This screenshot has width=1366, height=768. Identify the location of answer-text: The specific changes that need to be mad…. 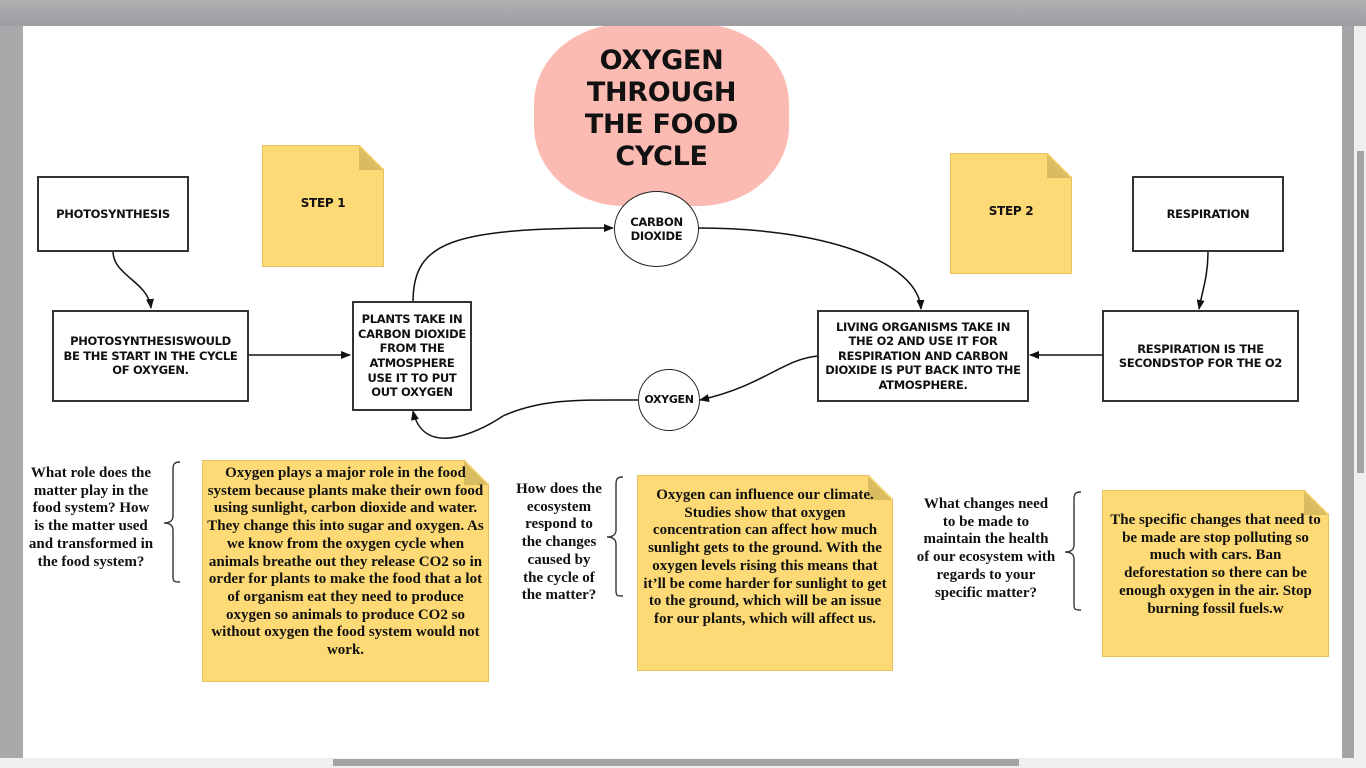
(1215, 564).